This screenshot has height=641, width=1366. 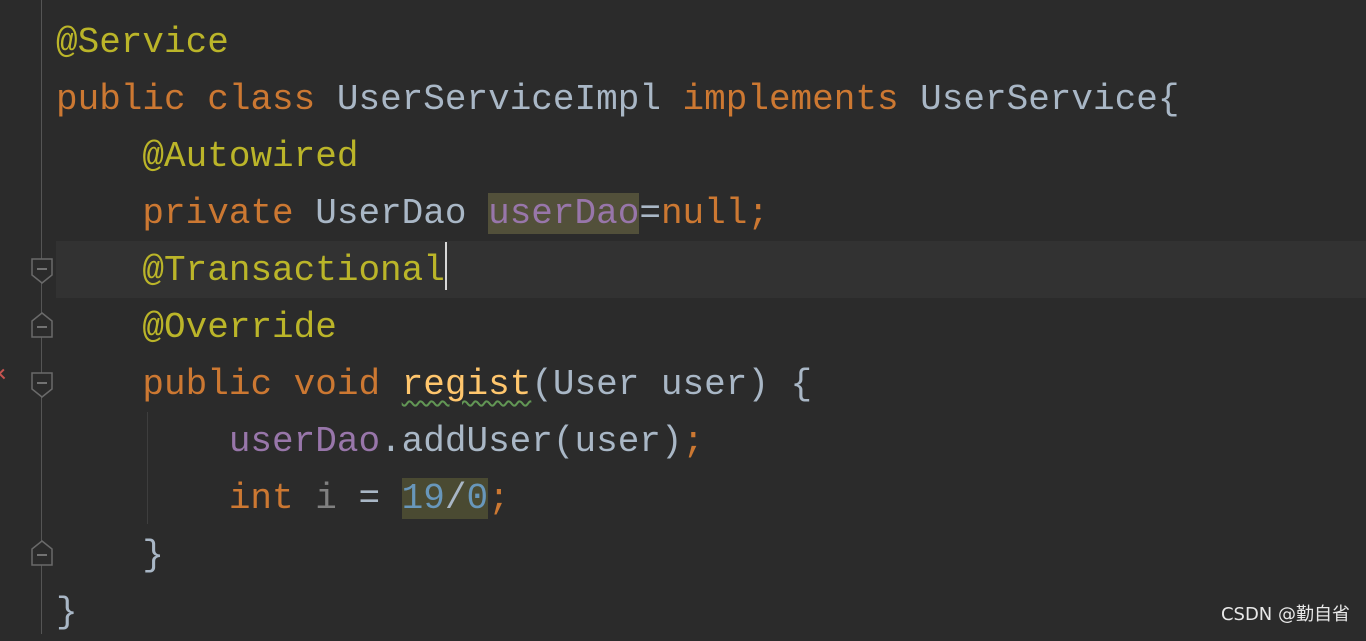 I want to click on code-token: (User user) {, so click(x=672, y=384).